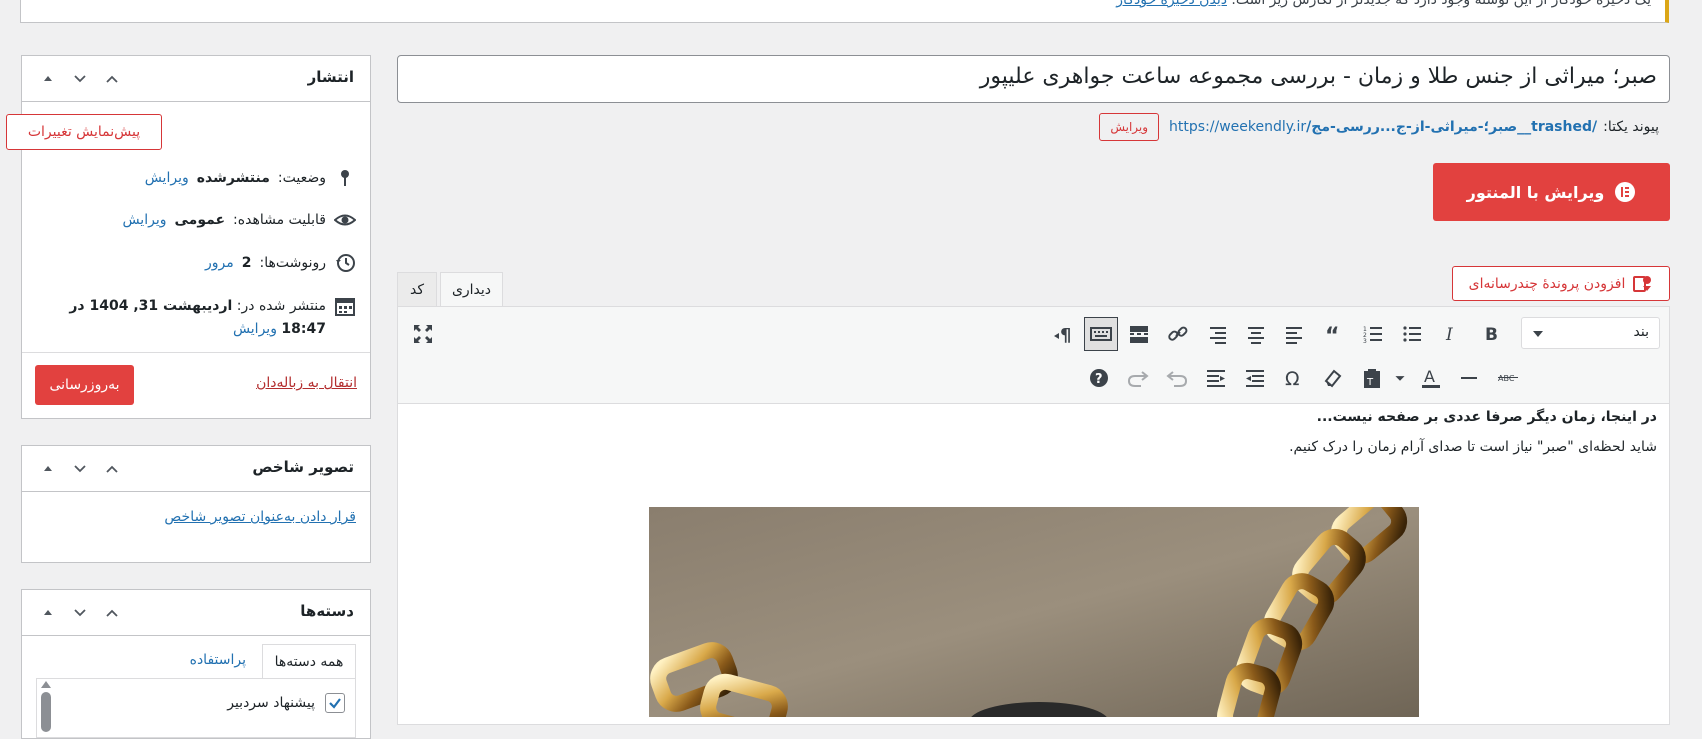  What do you see at coordinates (246, 263) in the screenshot?
I see `revisions-value: 2` at bounding box center [246, 263].